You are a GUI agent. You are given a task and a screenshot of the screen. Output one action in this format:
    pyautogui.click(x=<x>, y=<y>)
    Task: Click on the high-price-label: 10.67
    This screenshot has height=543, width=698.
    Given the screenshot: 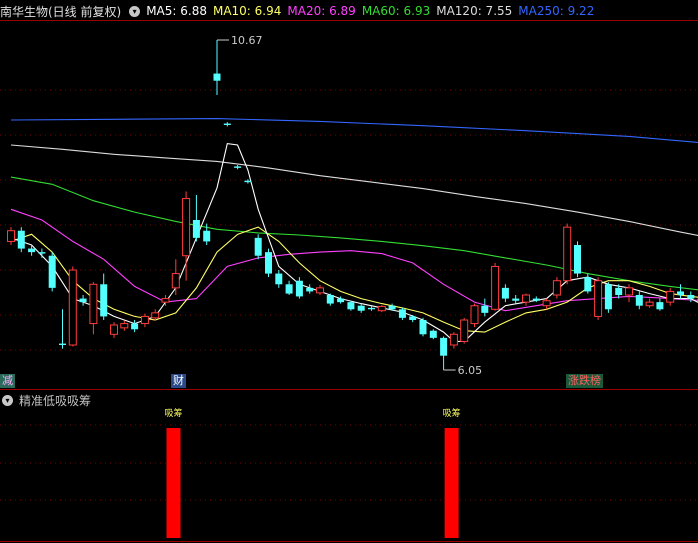 What is the action you would take?
    pyautogui.click(x=247, y=40)
    